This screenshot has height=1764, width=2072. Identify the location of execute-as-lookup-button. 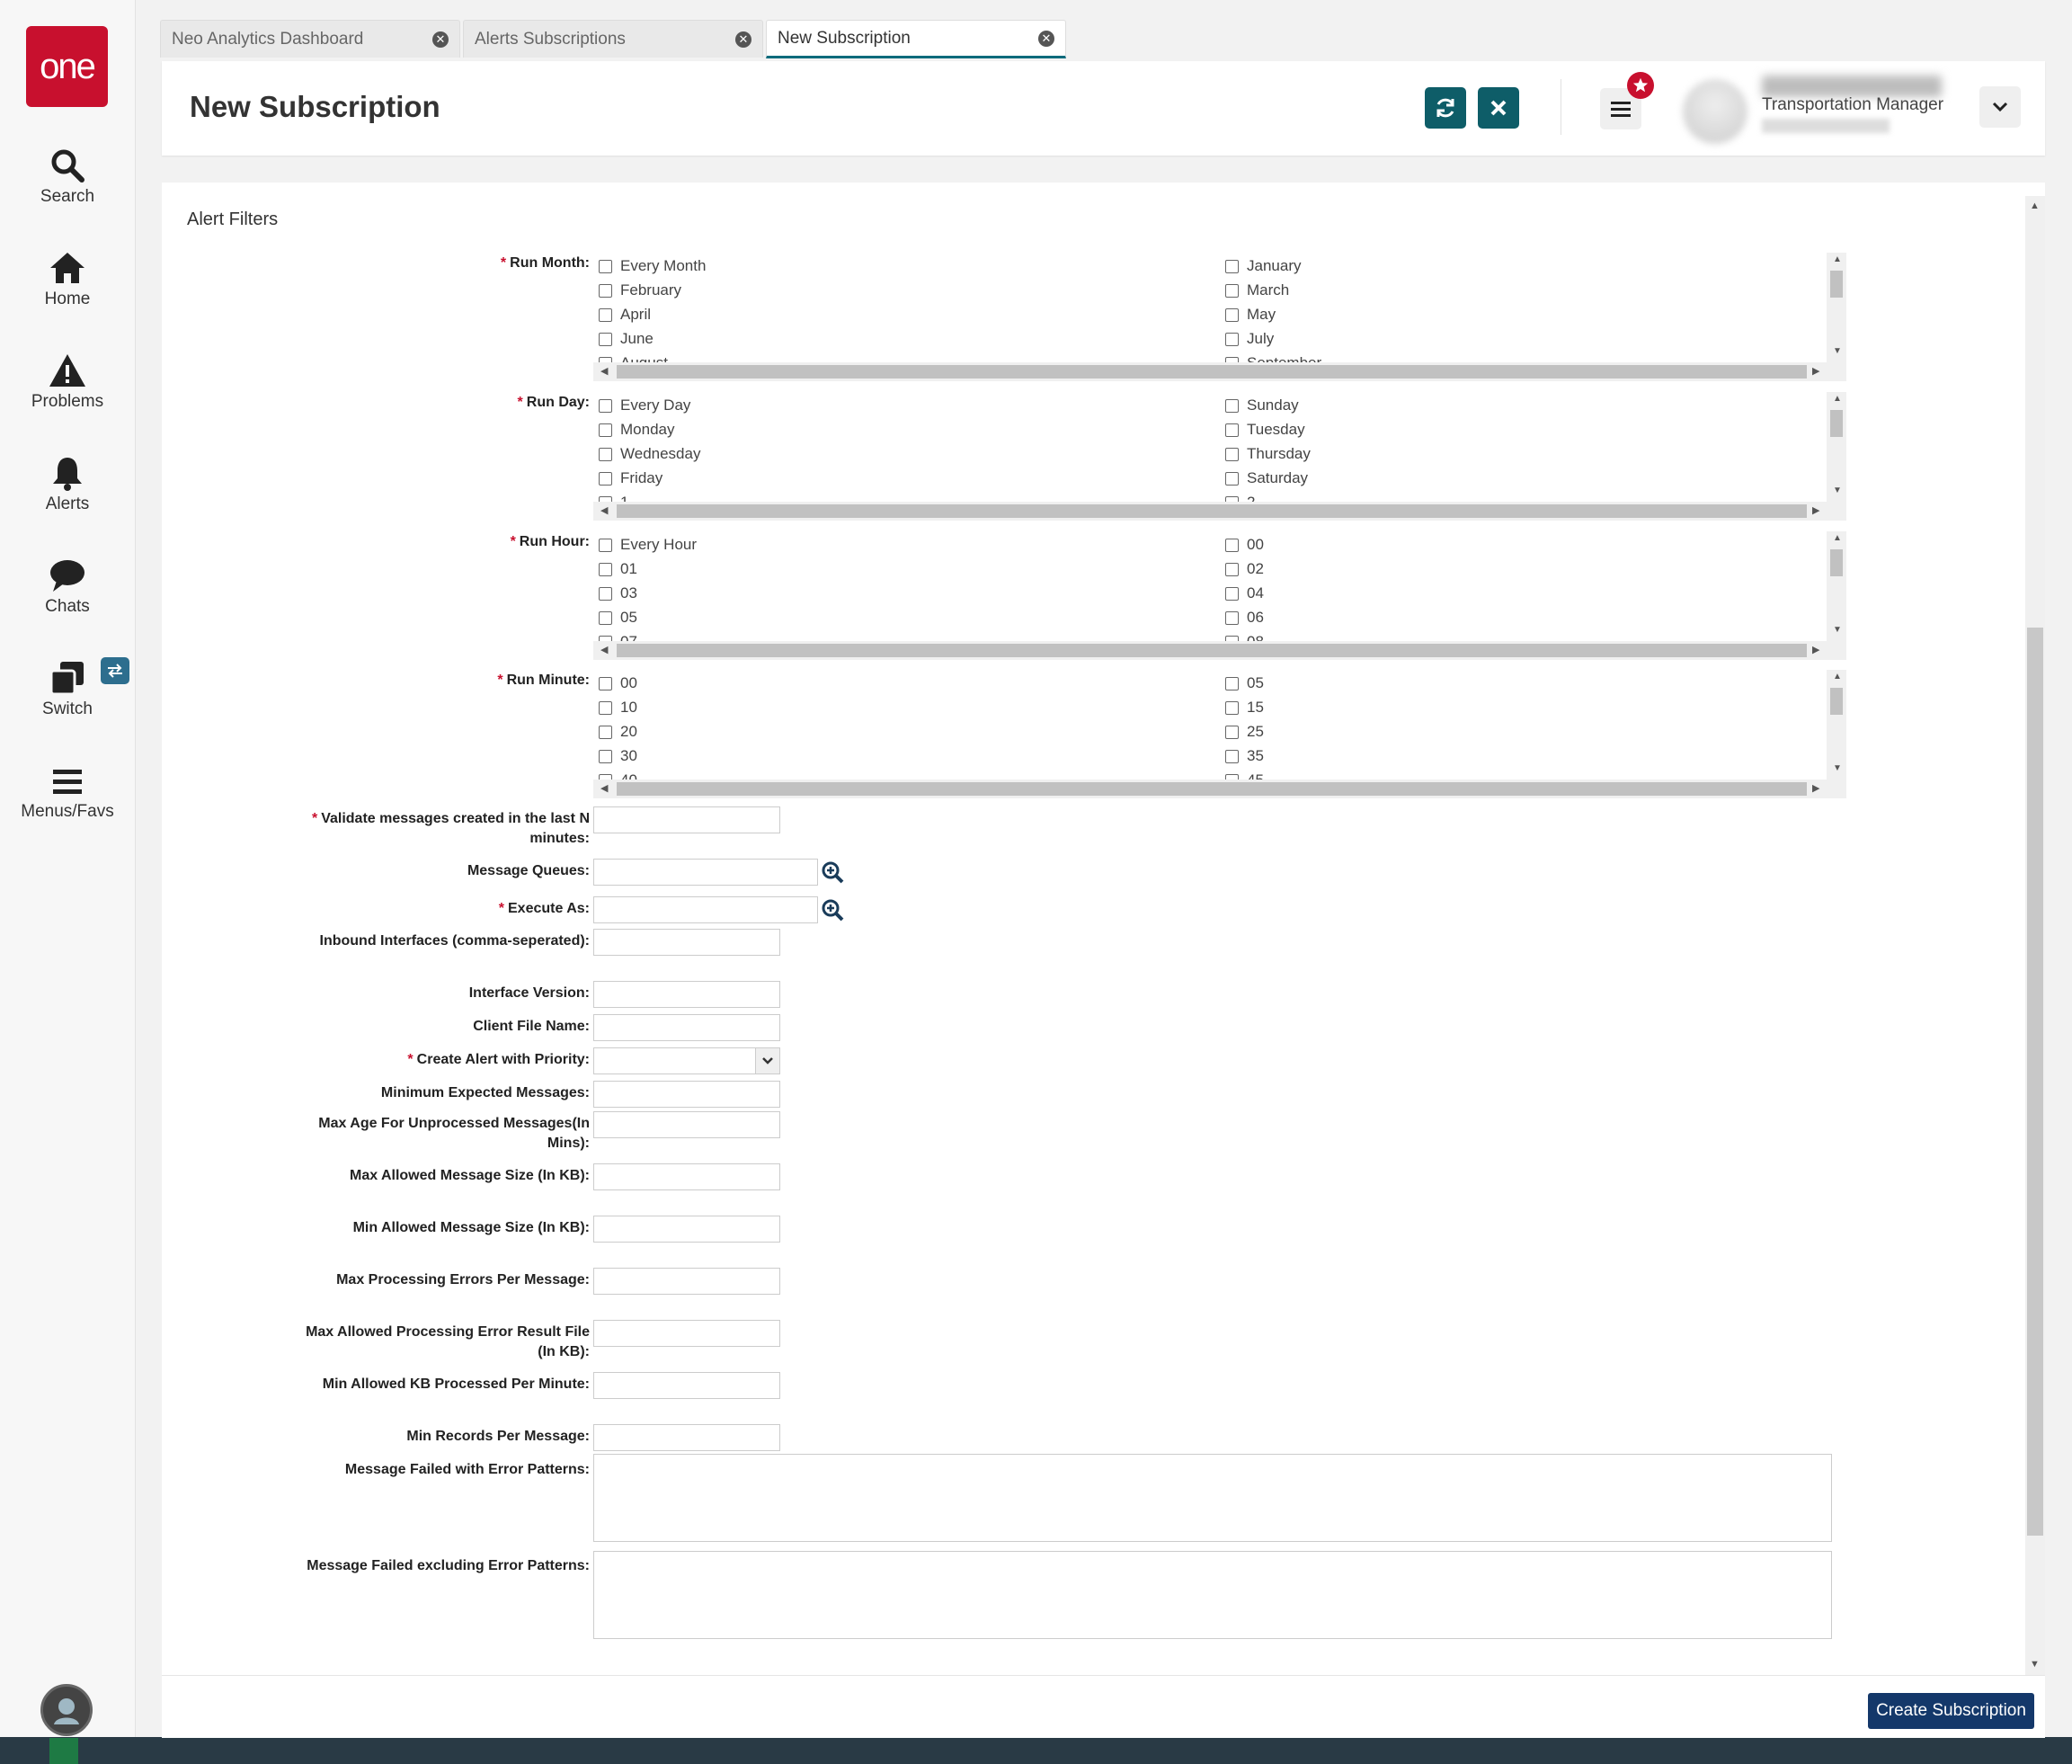
(832, 910).